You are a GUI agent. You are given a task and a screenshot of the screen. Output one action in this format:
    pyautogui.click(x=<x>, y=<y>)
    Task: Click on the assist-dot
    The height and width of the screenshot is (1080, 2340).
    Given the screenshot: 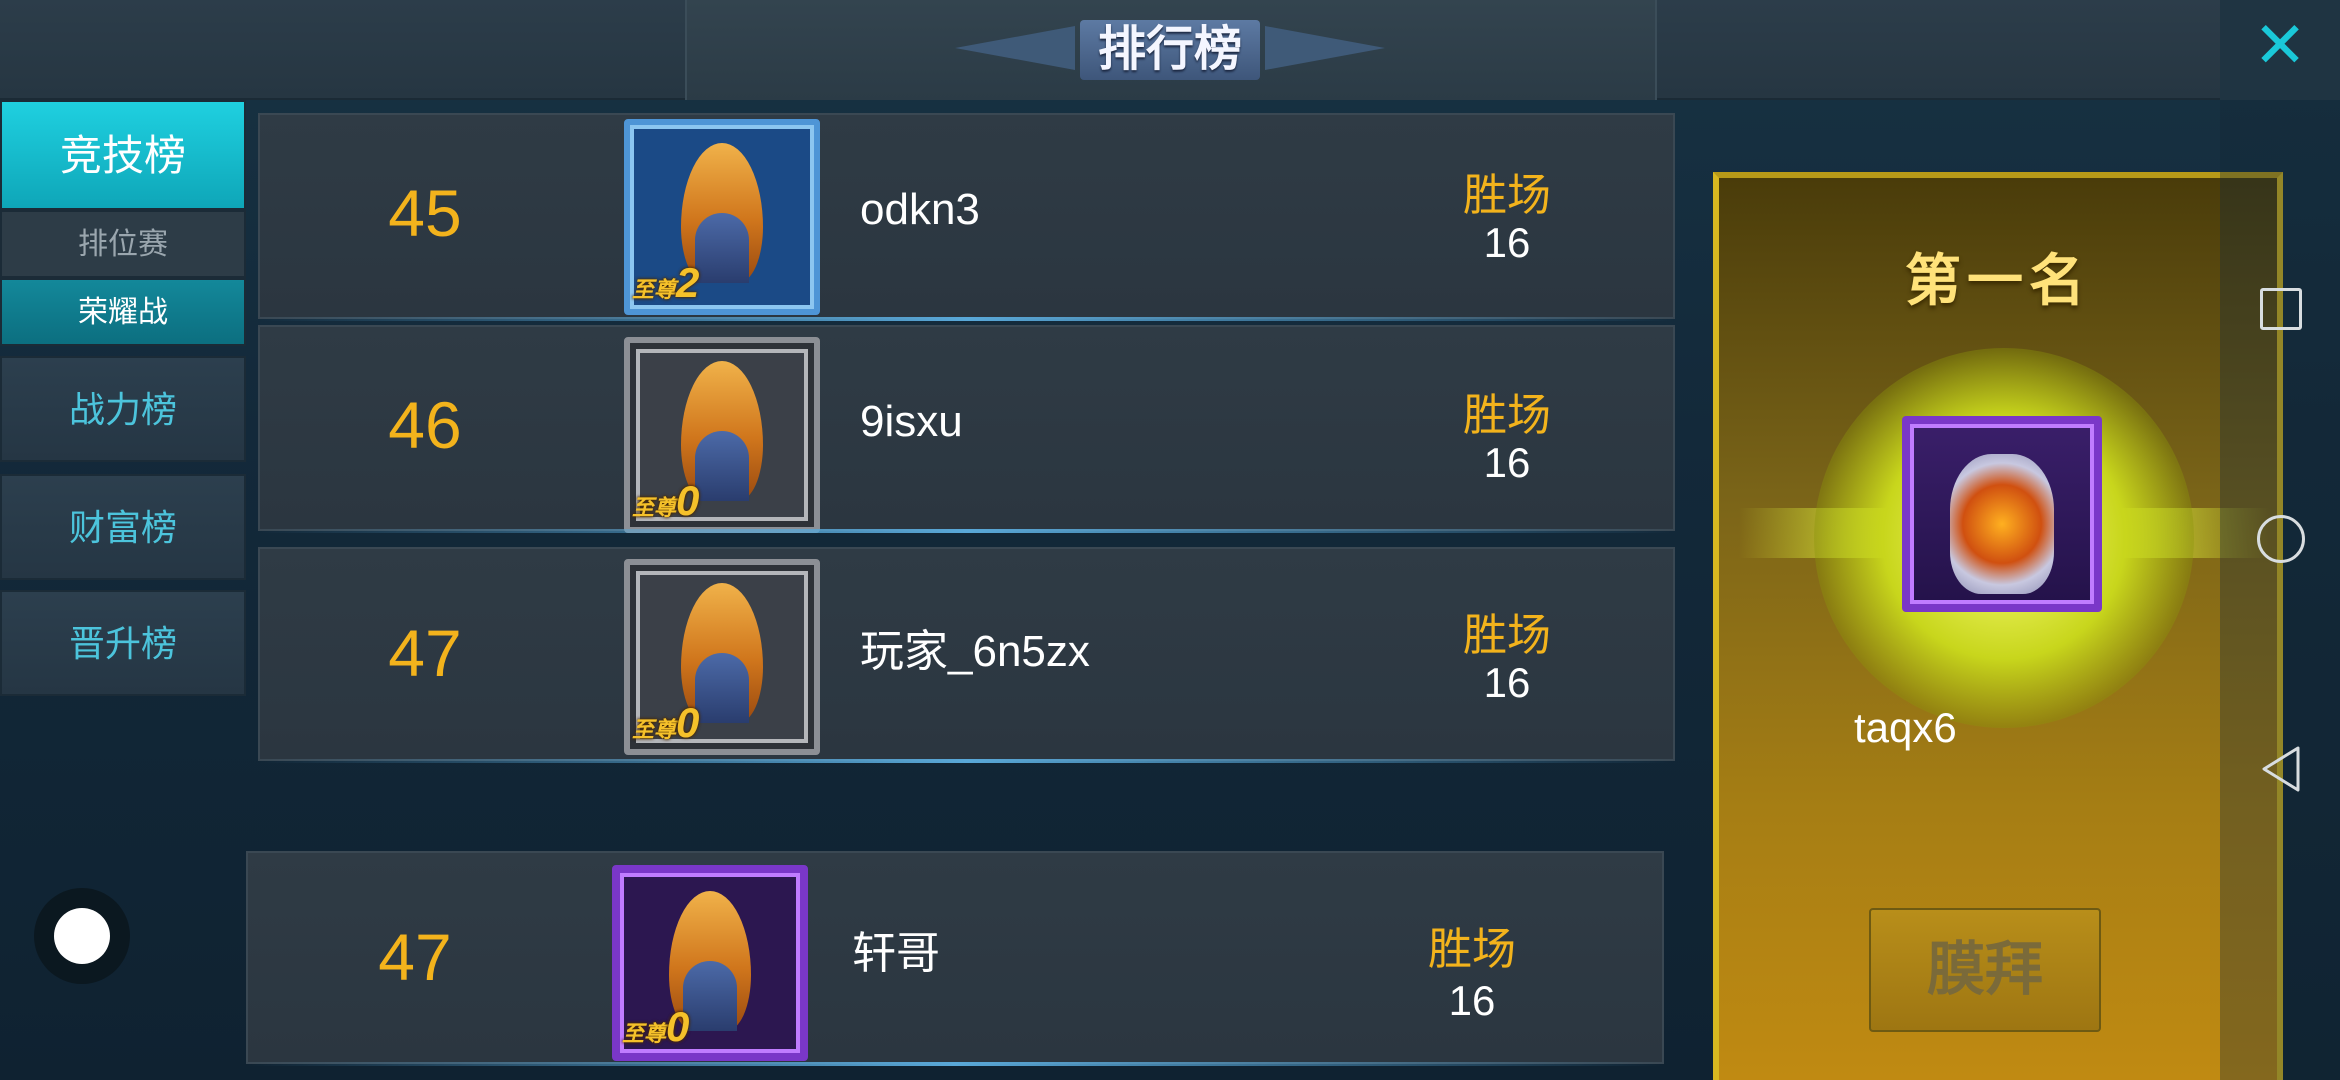 What is the action you would take?
    pyautogui.click(x=82, y=936)
    